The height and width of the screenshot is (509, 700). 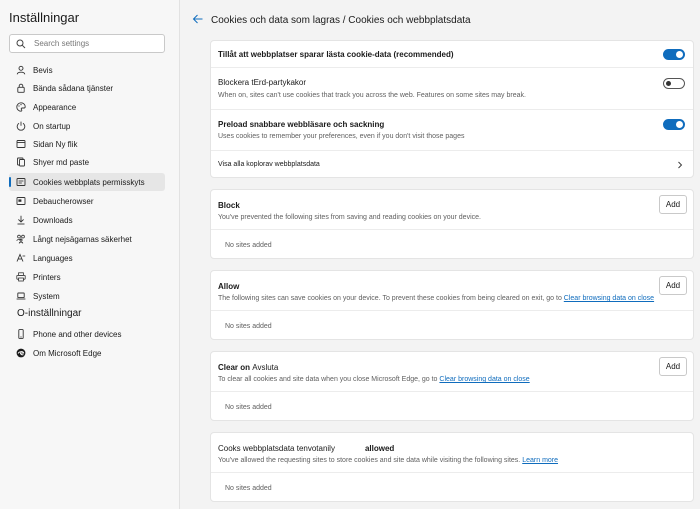 I want to click on preload-toggle, so click(x=674, y=124).